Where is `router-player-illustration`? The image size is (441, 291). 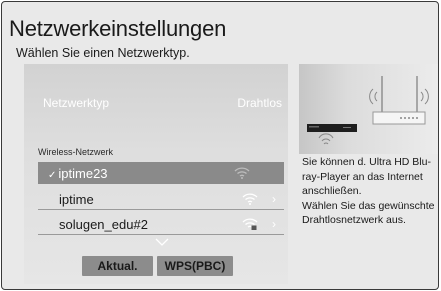
router-player-illustration is located at coordinates (368, 110).